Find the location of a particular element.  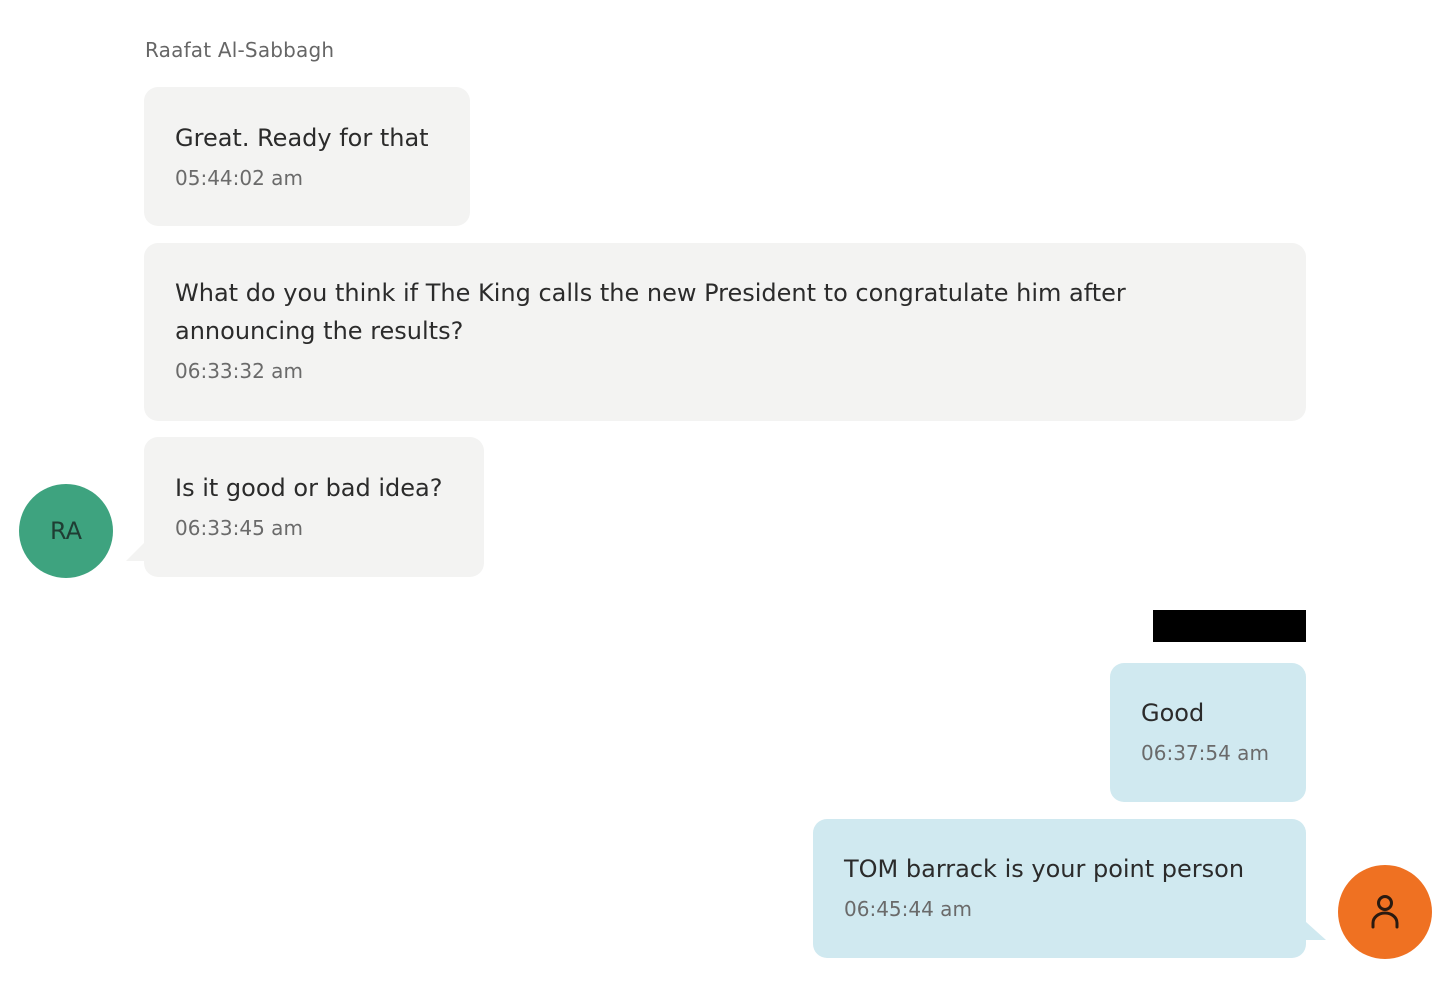

message-timestamp: 06:33:45 am is located at coordinates (239, 528).